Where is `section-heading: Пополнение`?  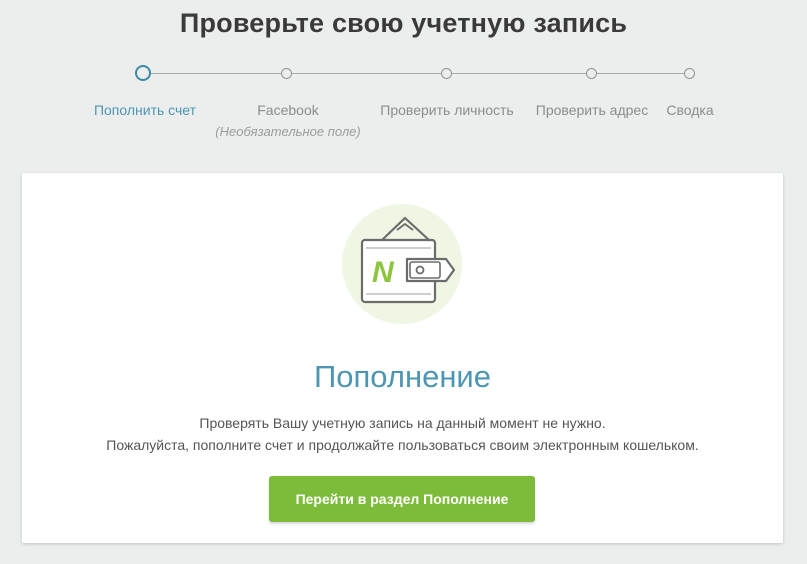
section-heading: Пополнение is located at coordinates (402, 376).